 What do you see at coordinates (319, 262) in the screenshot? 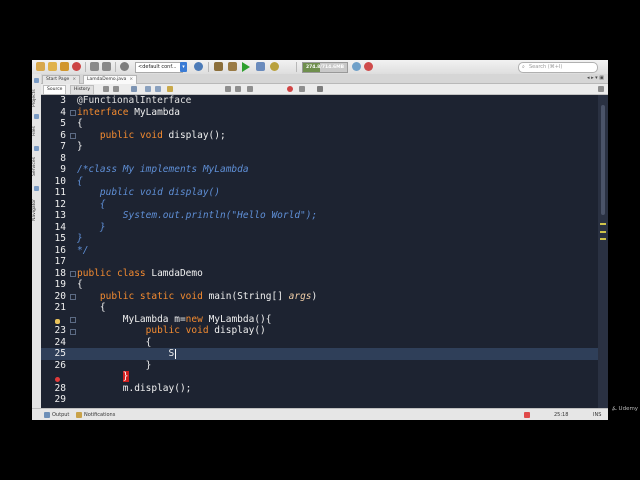
I see `code-line: 17` at bounding box center [319, 262].